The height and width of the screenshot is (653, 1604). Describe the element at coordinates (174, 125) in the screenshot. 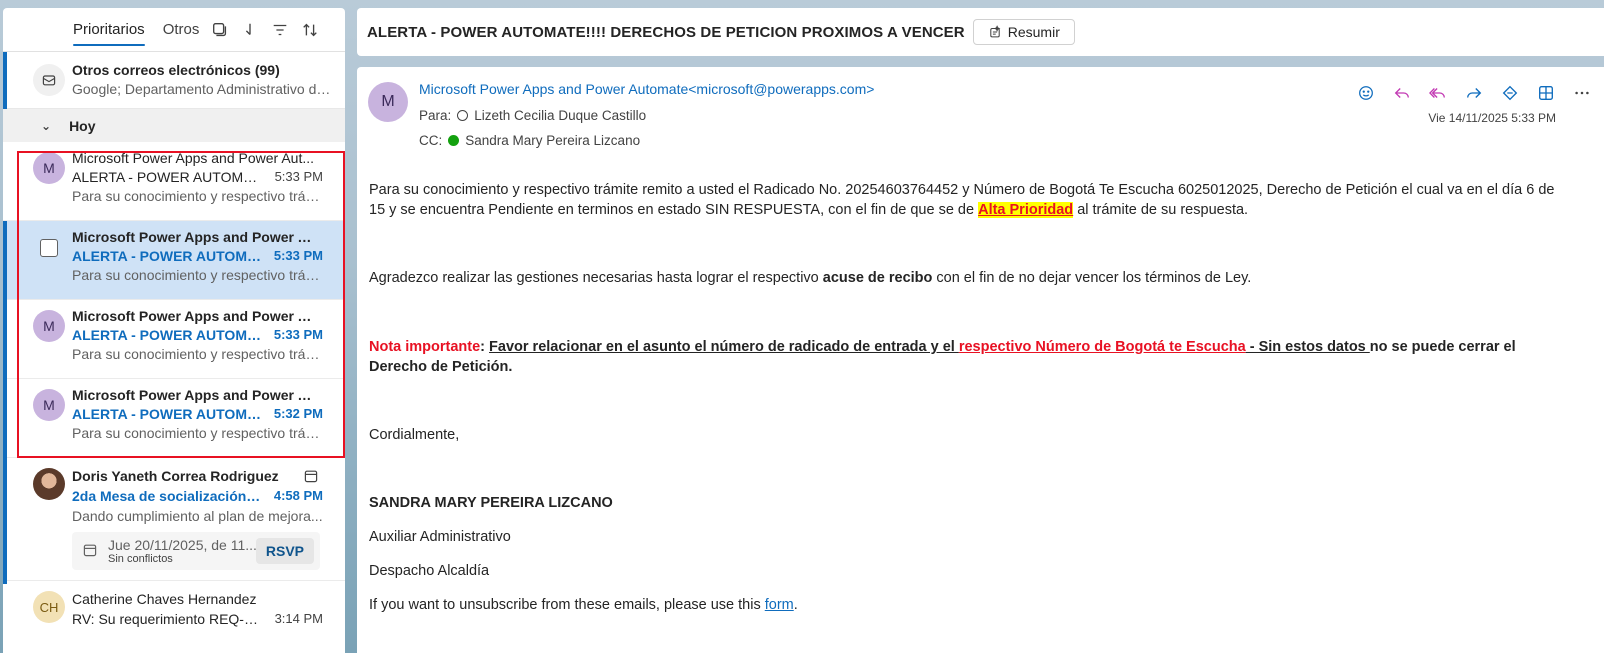

I see `group-header-today: ⌄ Hoy` at that location.